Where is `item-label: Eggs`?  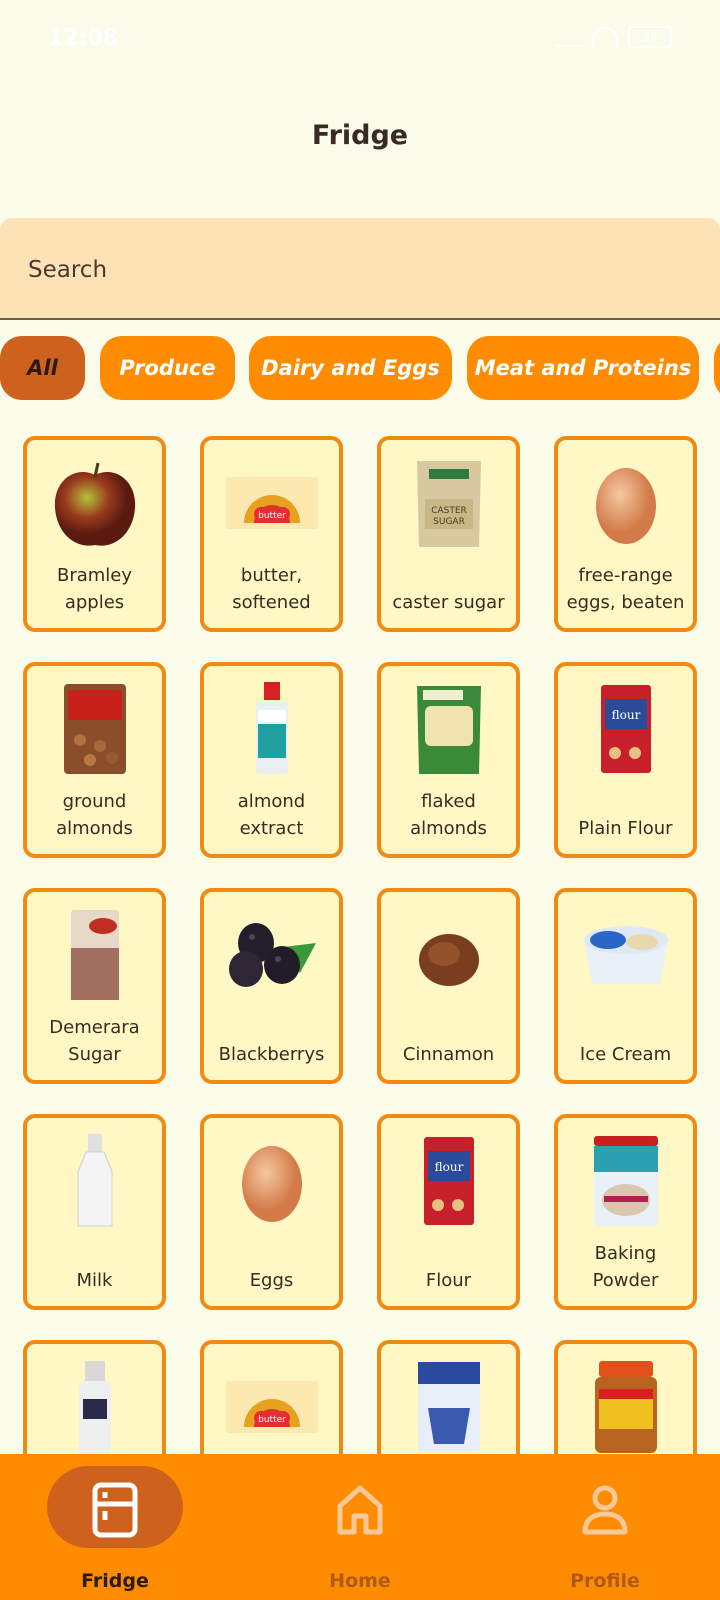
item-label: Eggs is located at coordinates (271, 1280).